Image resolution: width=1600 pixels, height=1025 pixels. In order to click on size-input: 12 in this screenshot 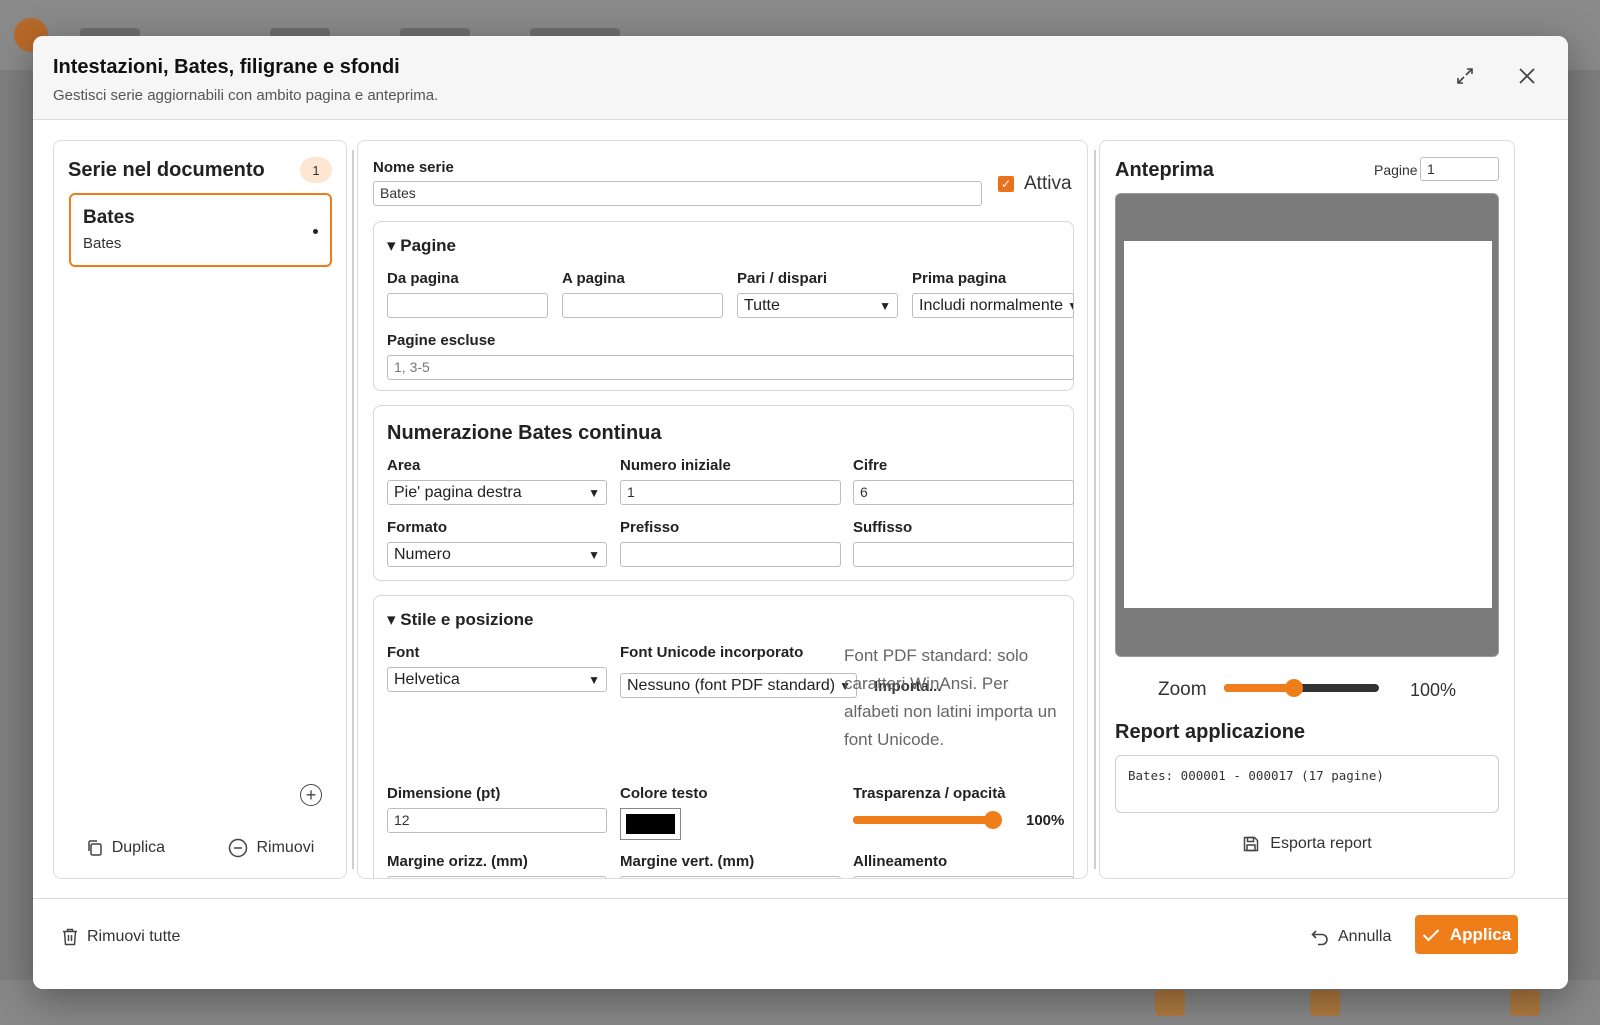, I will do `click(497, 820)`.